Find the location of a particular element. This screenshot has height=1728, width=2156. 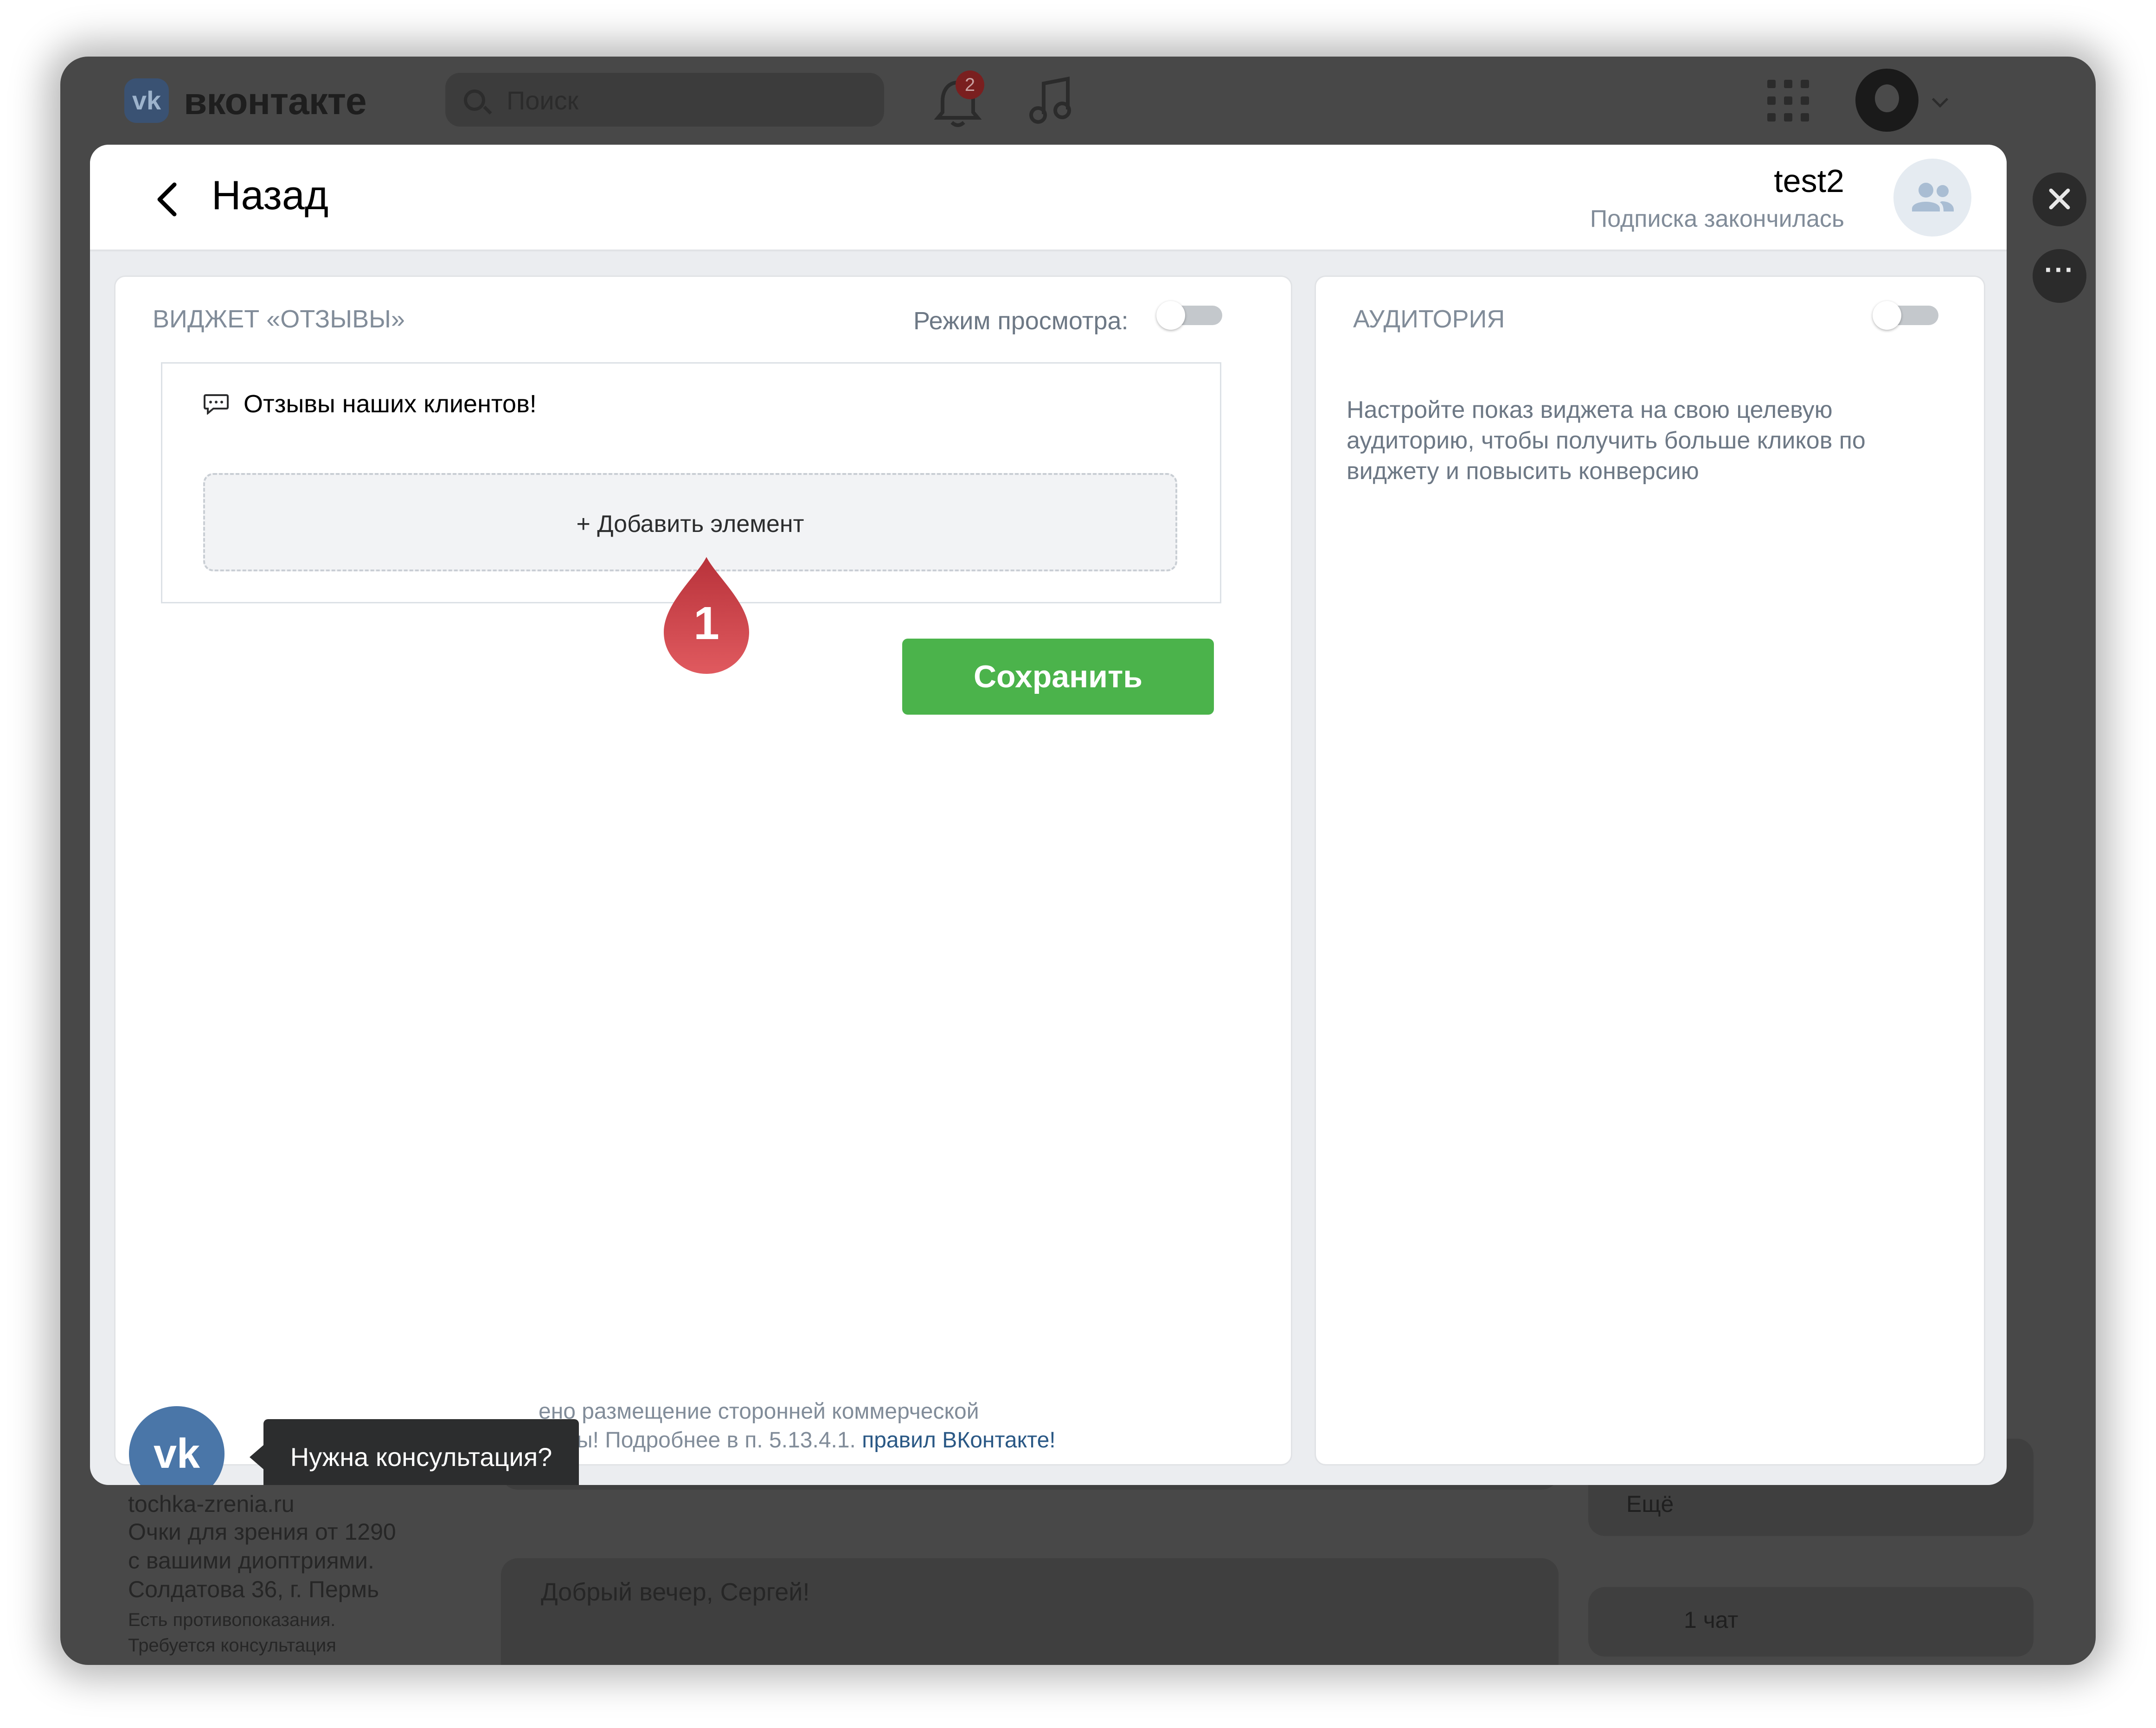

vk-top-bar: vk вконтакте 2 is located at coordinates (1078, 101).